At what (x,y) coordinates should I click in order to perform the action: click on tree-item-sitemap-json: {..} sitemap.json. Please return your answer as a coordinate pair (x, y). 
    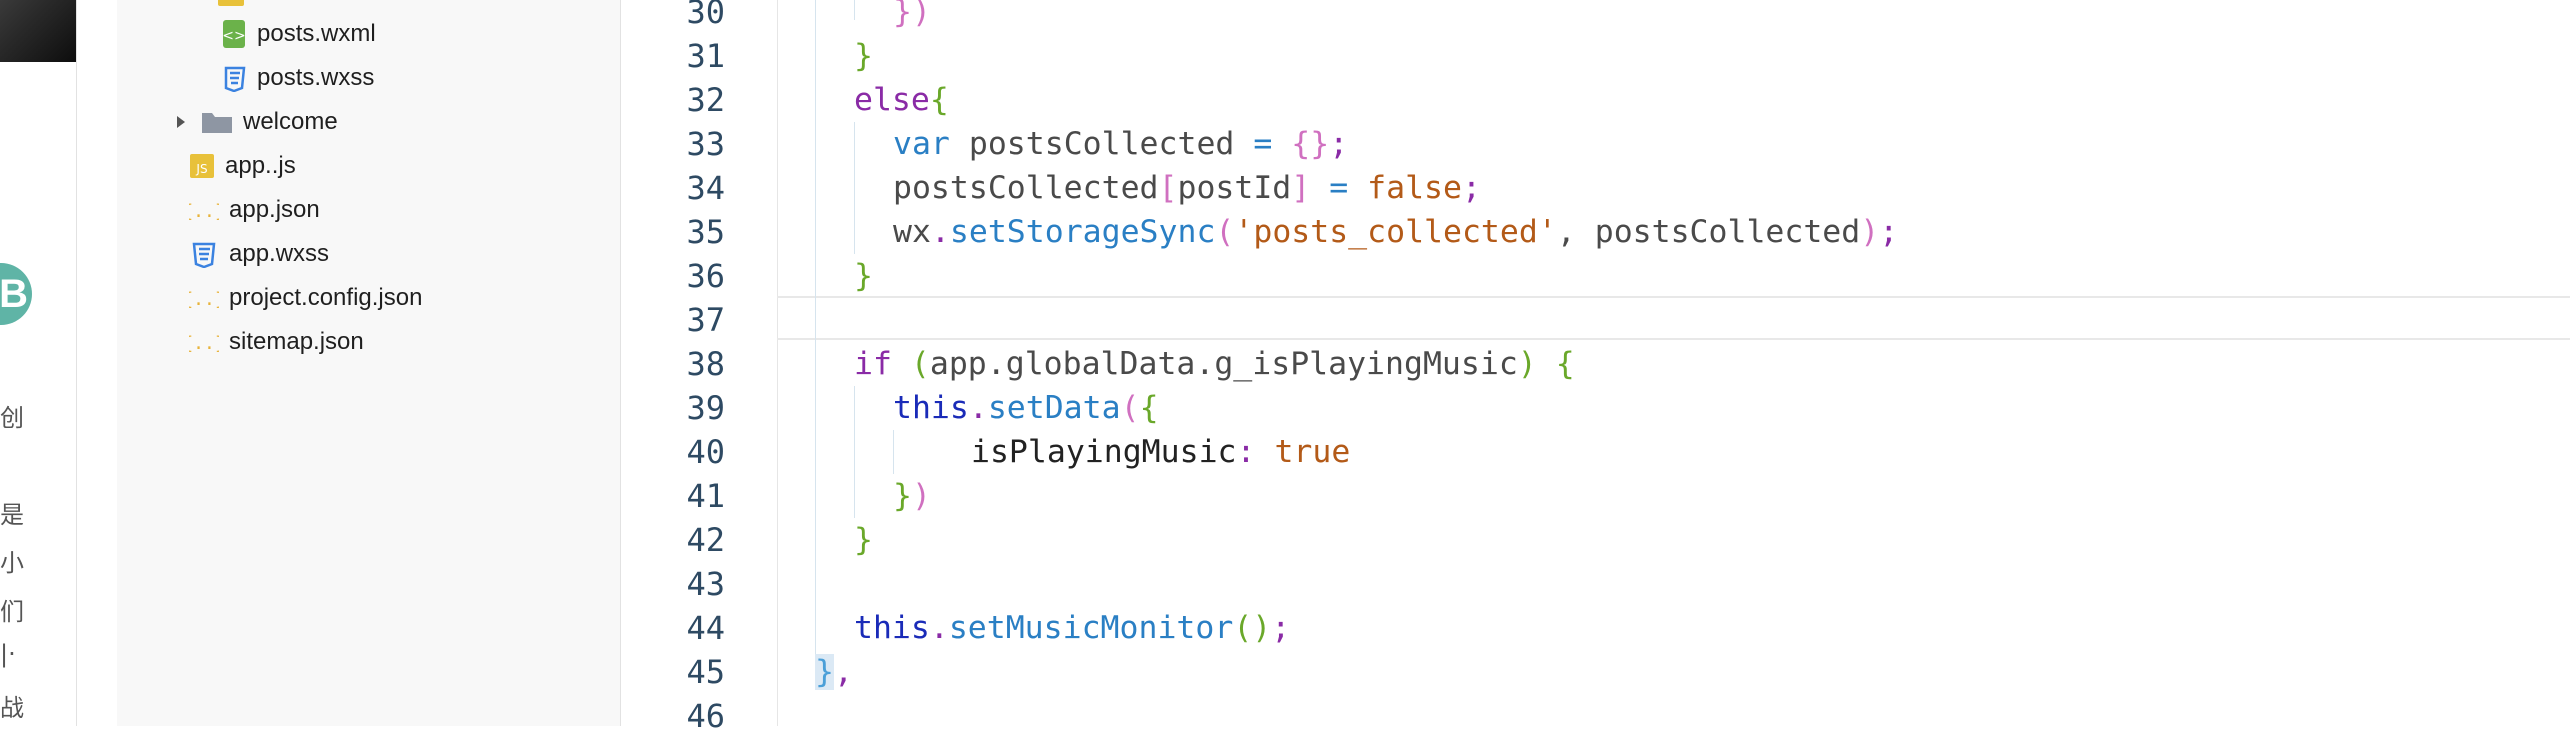
    Looking at the image, I should click on (276, 342).